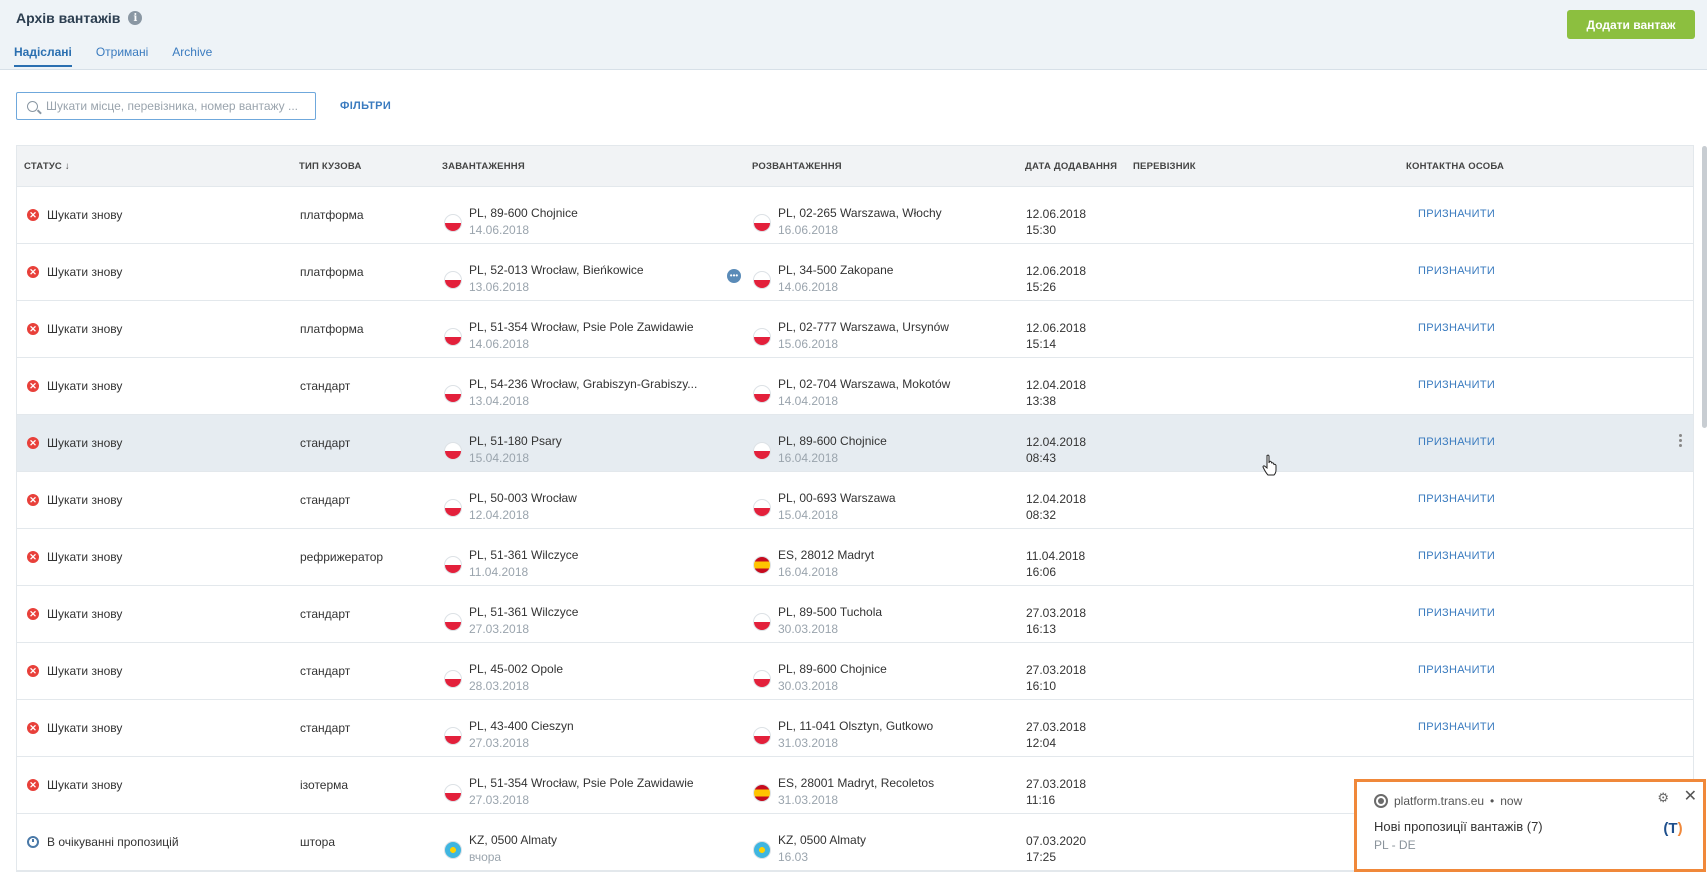 The width and height of the screenshot is (1707, 873). I want to click on loading-cell: PL, 50-003 Wrocław 12.04.2018, so click(510, 506).